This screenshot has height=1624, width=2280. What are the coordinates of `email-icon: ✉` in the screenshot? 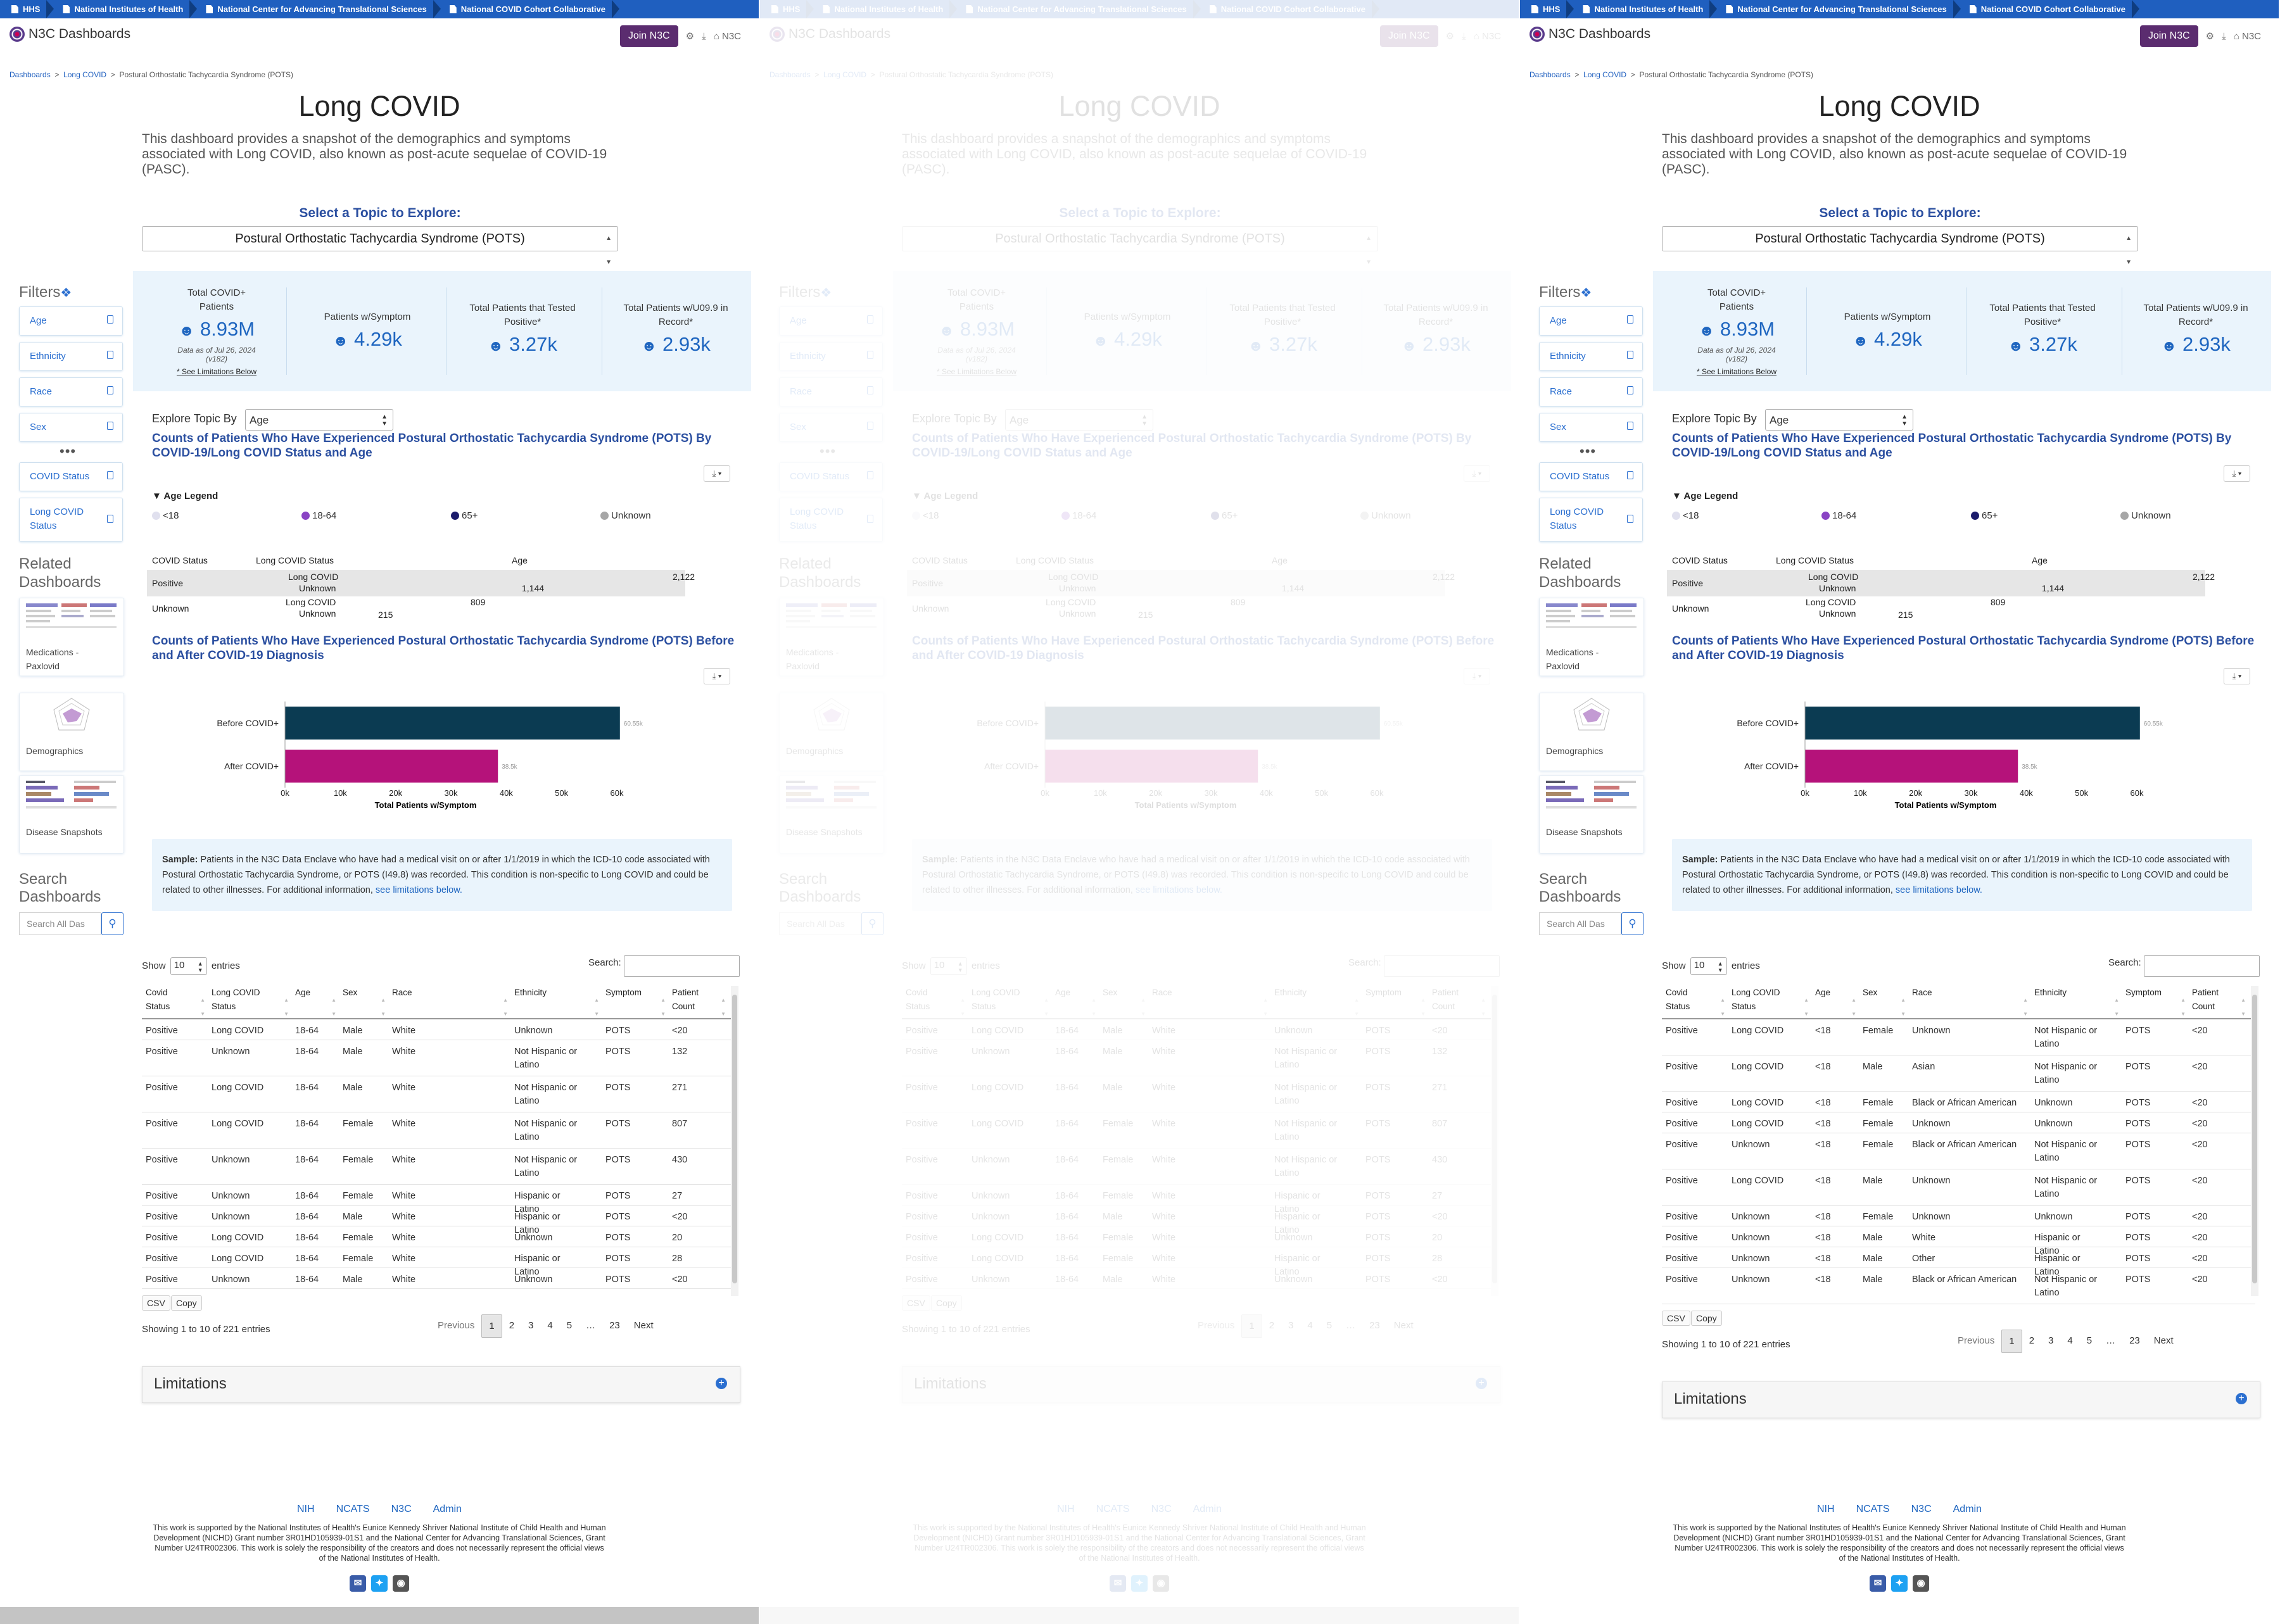 It's located at (1878, 1583).